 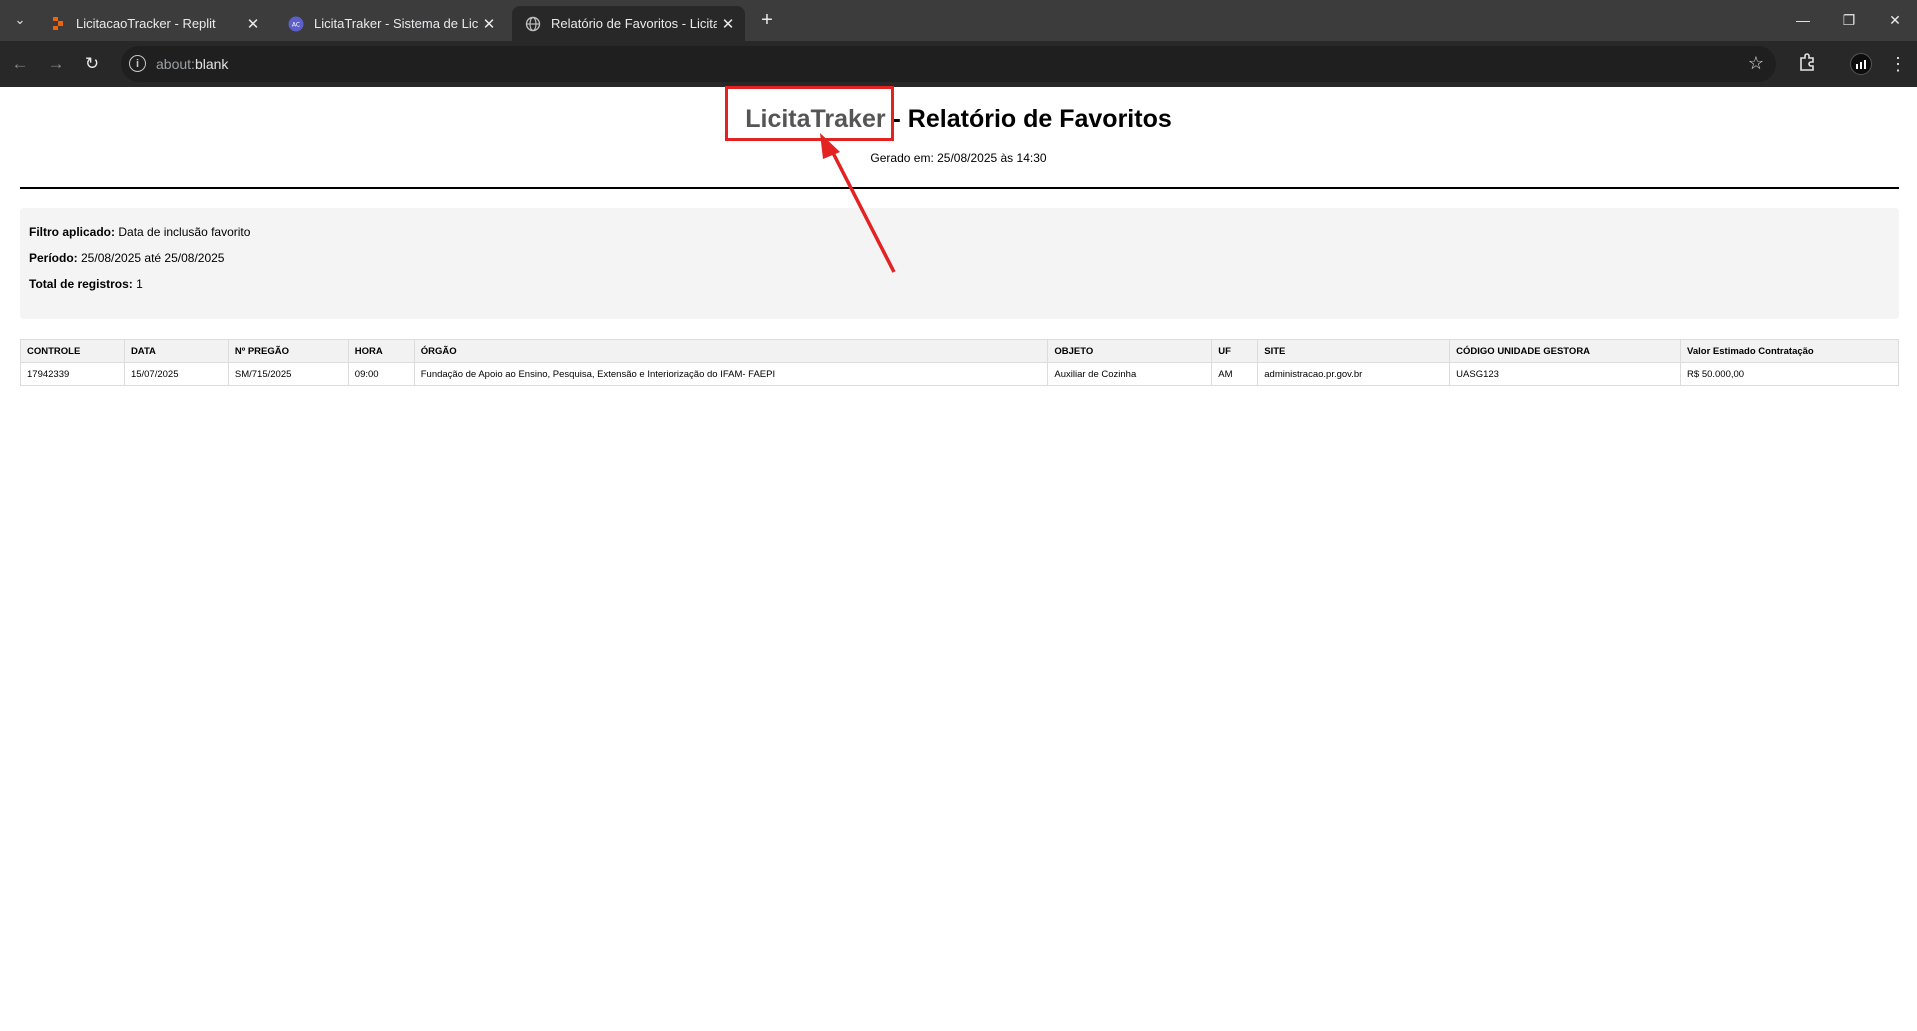 I want to click on tab-title: Relatório de Favoritos - LicitaTraker, so click(x=634, y=23).